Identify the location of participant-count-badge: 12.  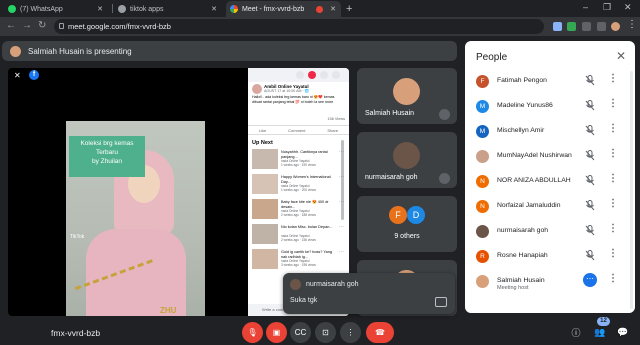
(603, 321).